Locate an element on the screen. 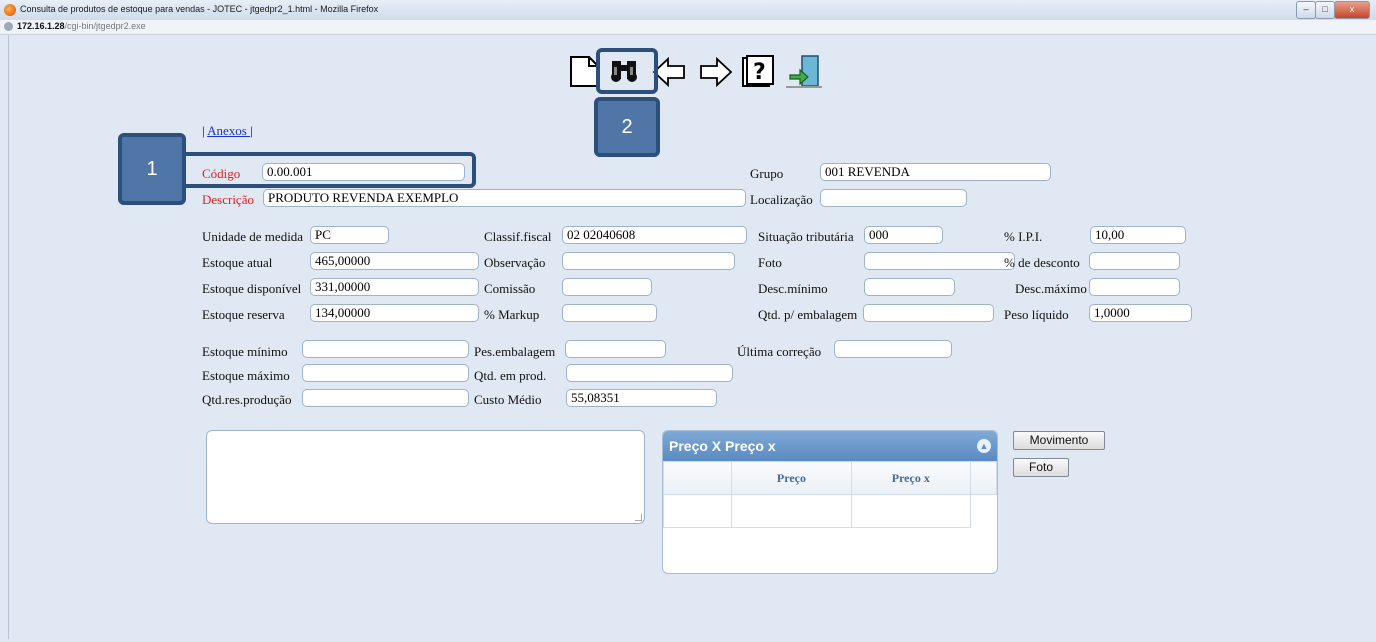  estoque-disponivel-input is located at coordinates (394, 287).